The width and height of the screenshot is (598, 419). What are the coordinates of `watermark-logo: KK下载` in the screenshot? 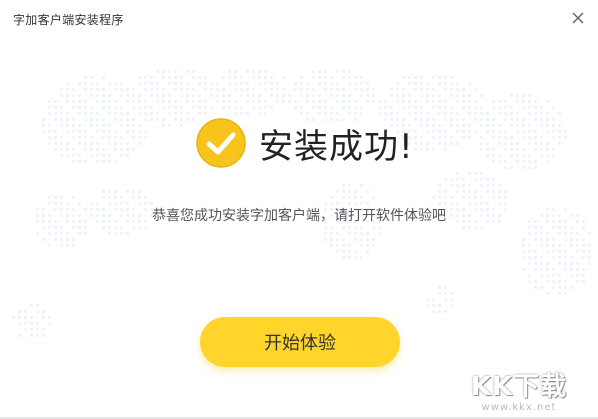 It's located at (519, 387).